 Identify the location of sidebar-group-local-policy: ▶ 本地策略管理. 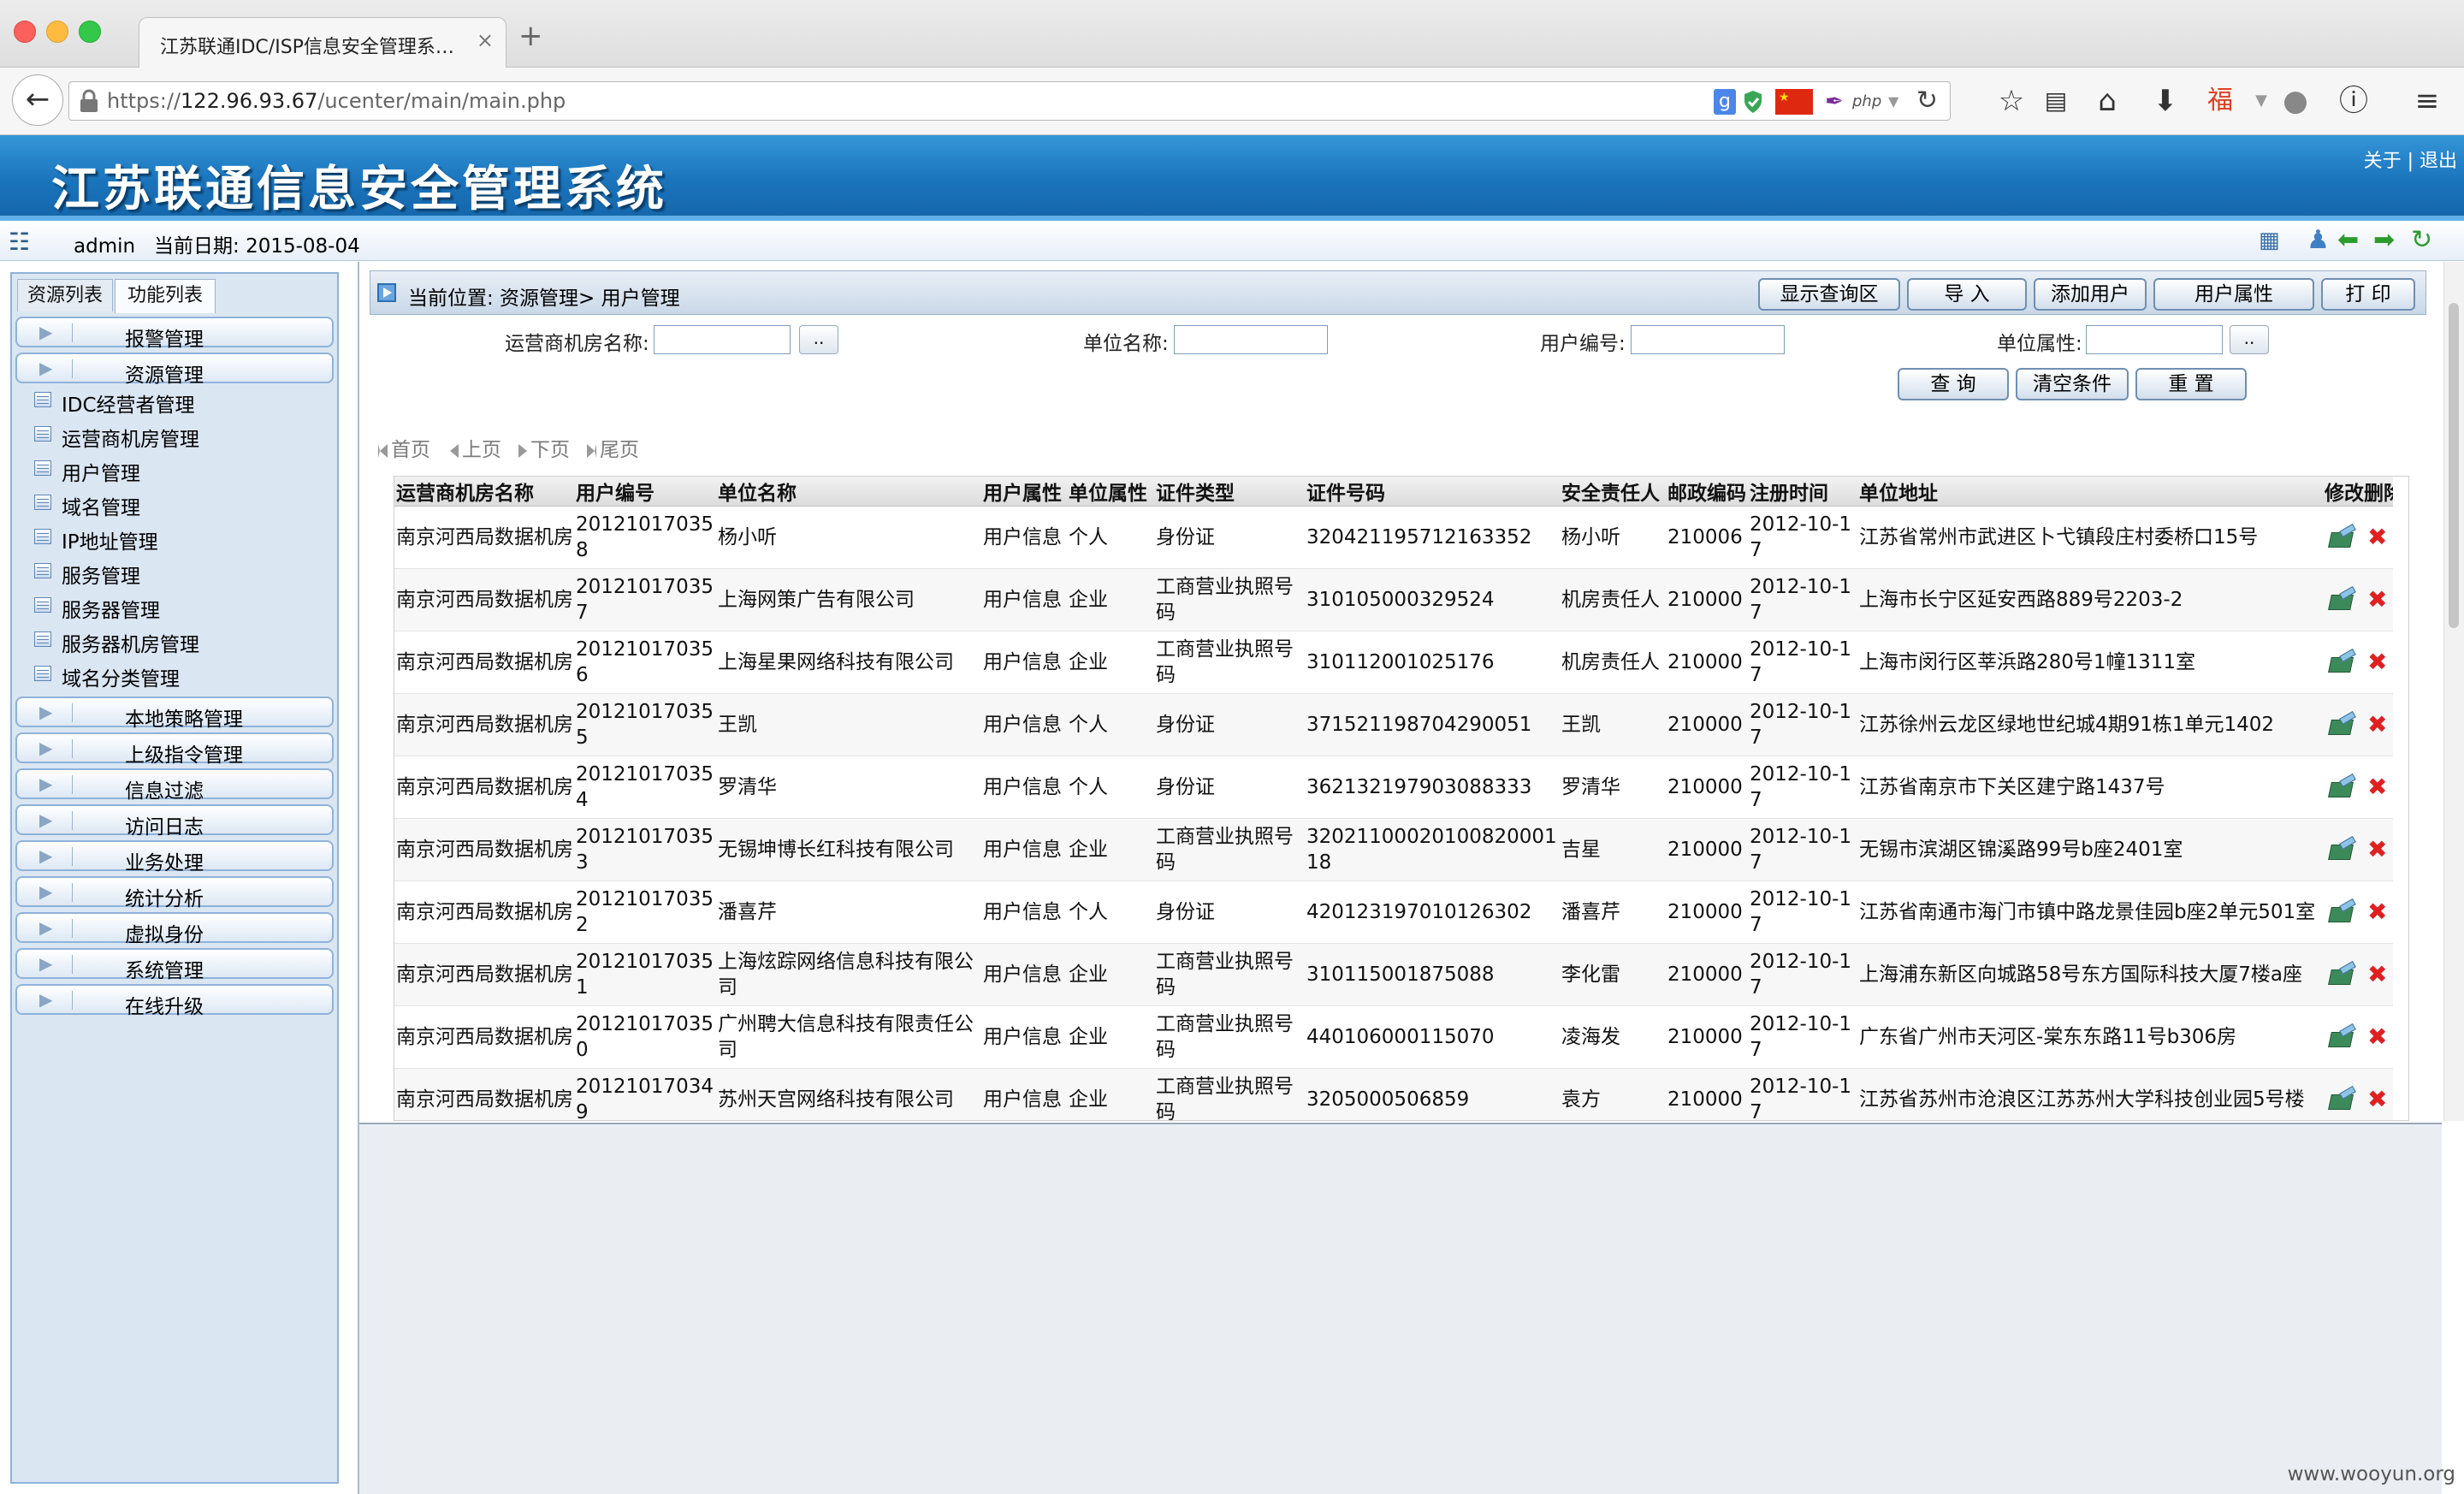
(174, 714).